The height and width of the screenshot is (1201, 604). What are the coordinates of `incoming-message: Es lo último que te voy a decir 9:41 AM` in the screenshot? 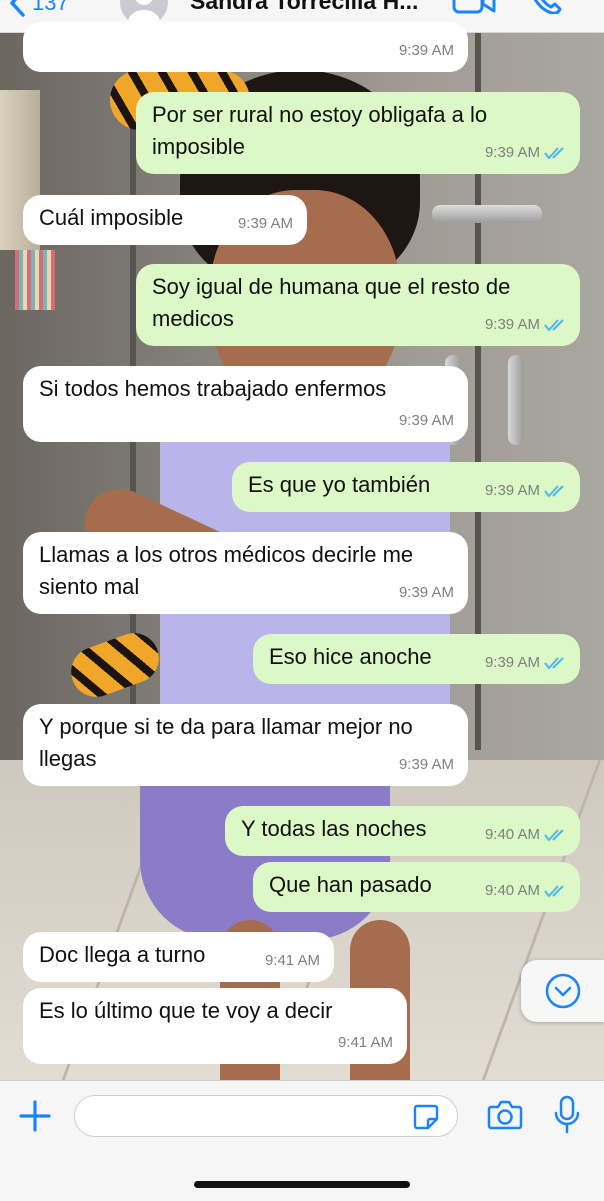 It's located at (215, 1026).